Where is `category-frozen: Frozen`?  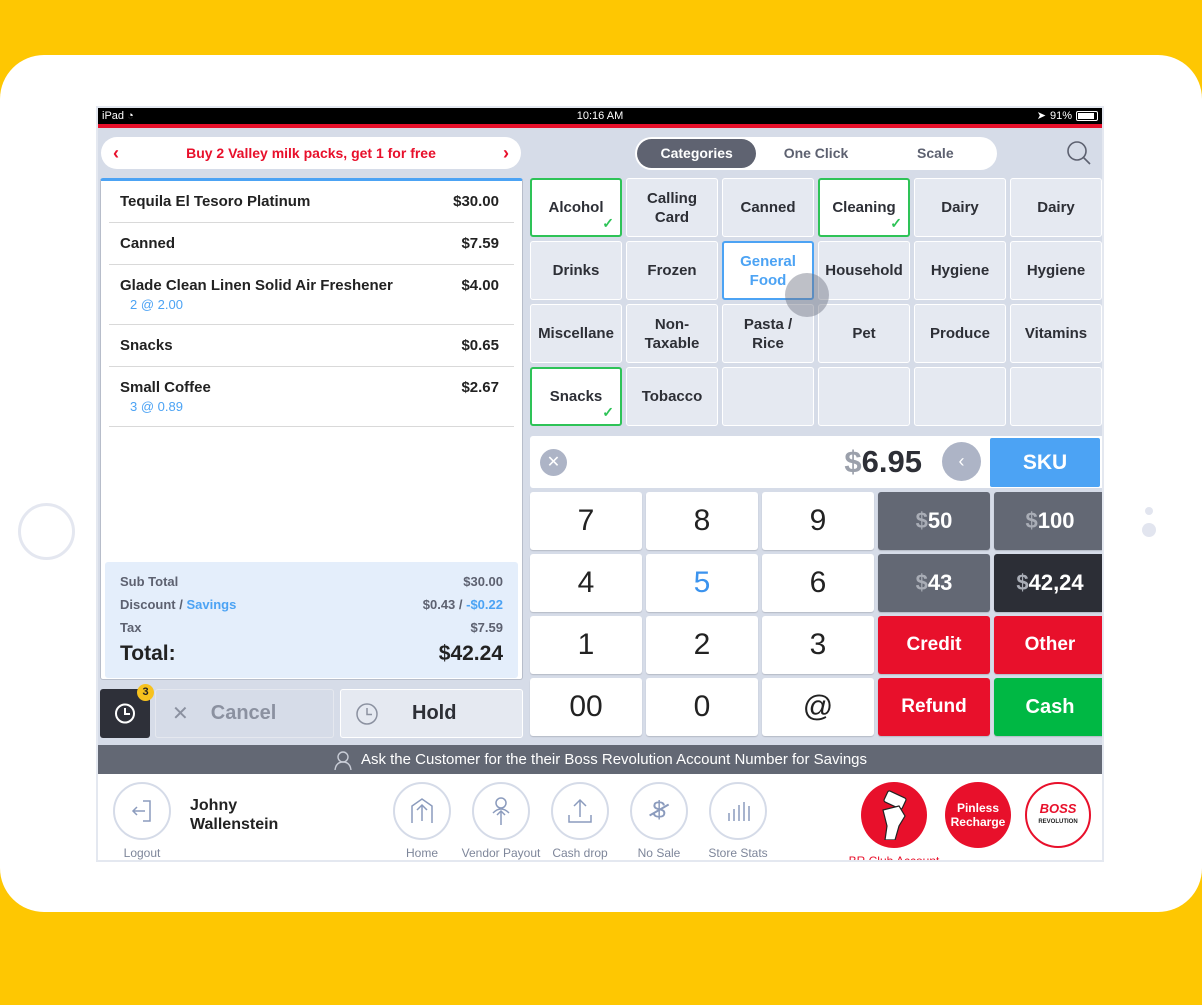
category-frozen: Frozen is located at coordinates (672, 270).